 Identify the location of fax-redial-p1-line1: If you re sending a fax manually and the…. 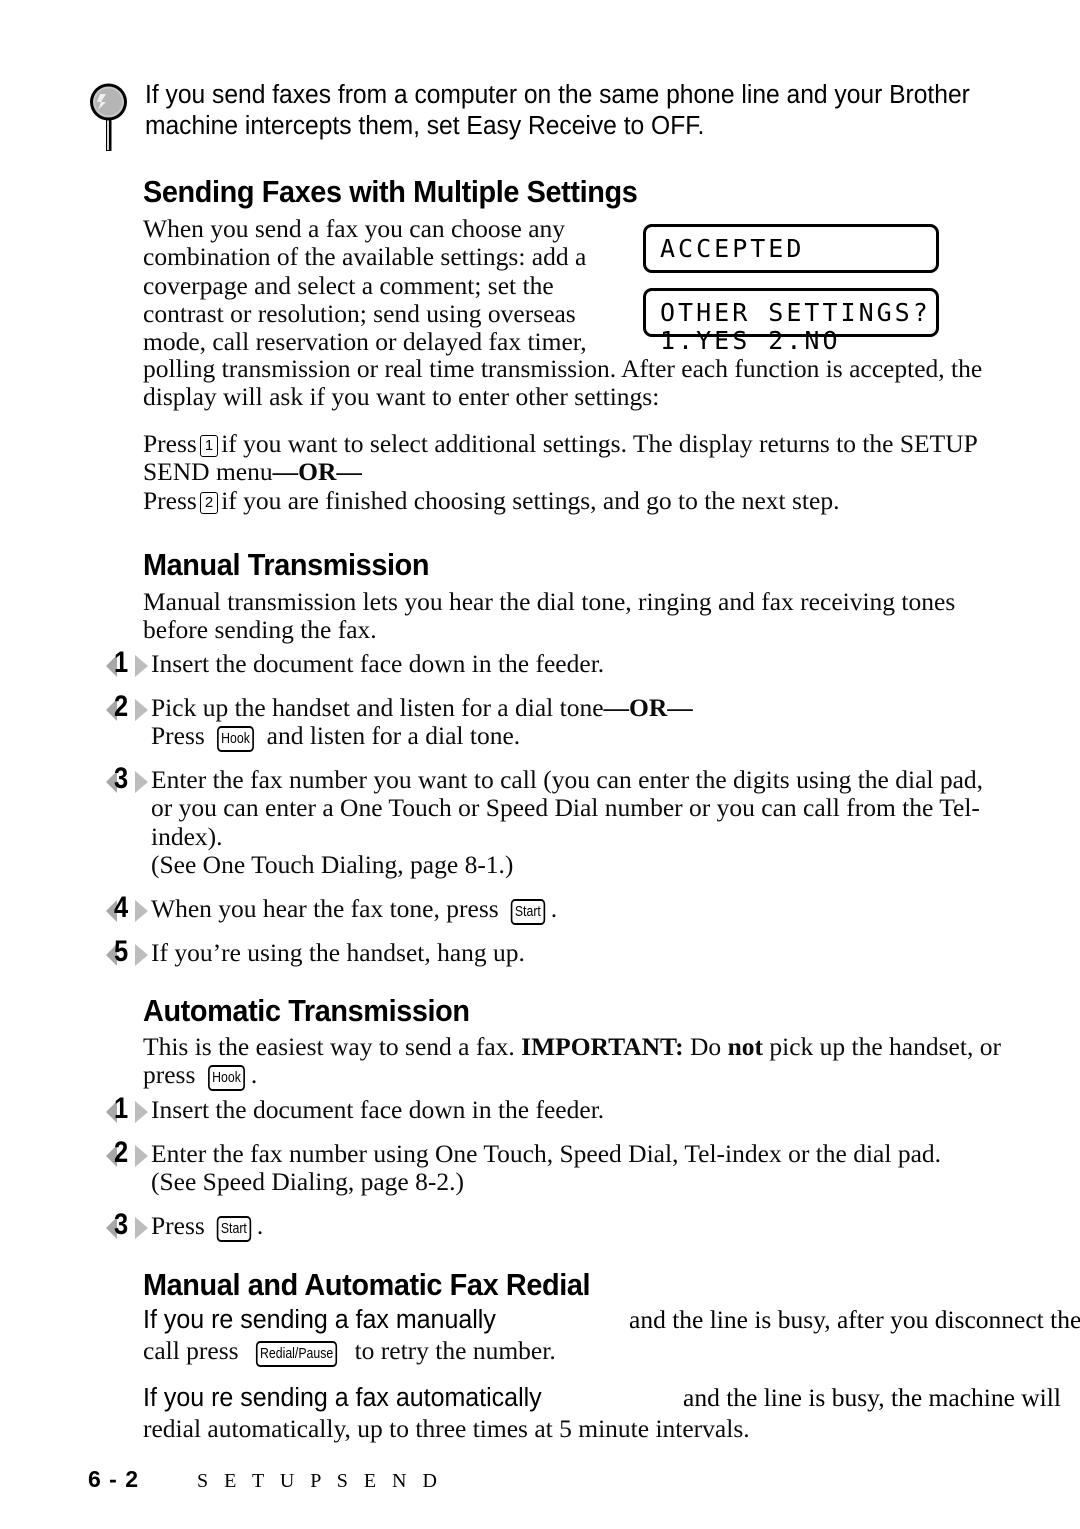
(611, 1320).